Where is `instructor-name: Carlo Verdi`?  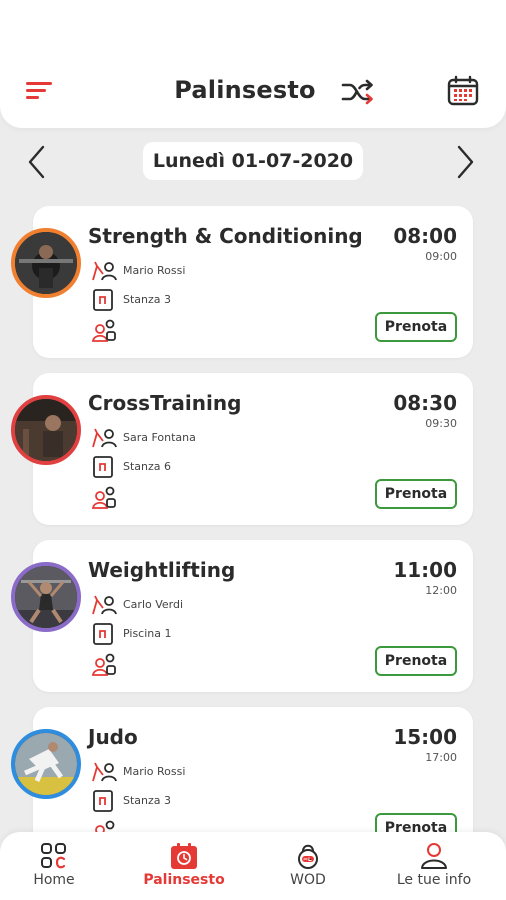 instructor-name: Carlo Verdi is located at coordinates (153, 604).